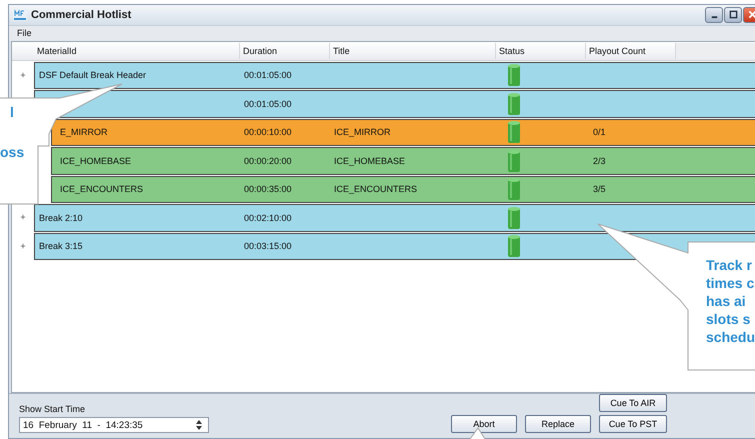  What do you see at coordinates (24, 33) in the screenshot?
I see `menu-item: File` at bounding box center [24, 33].